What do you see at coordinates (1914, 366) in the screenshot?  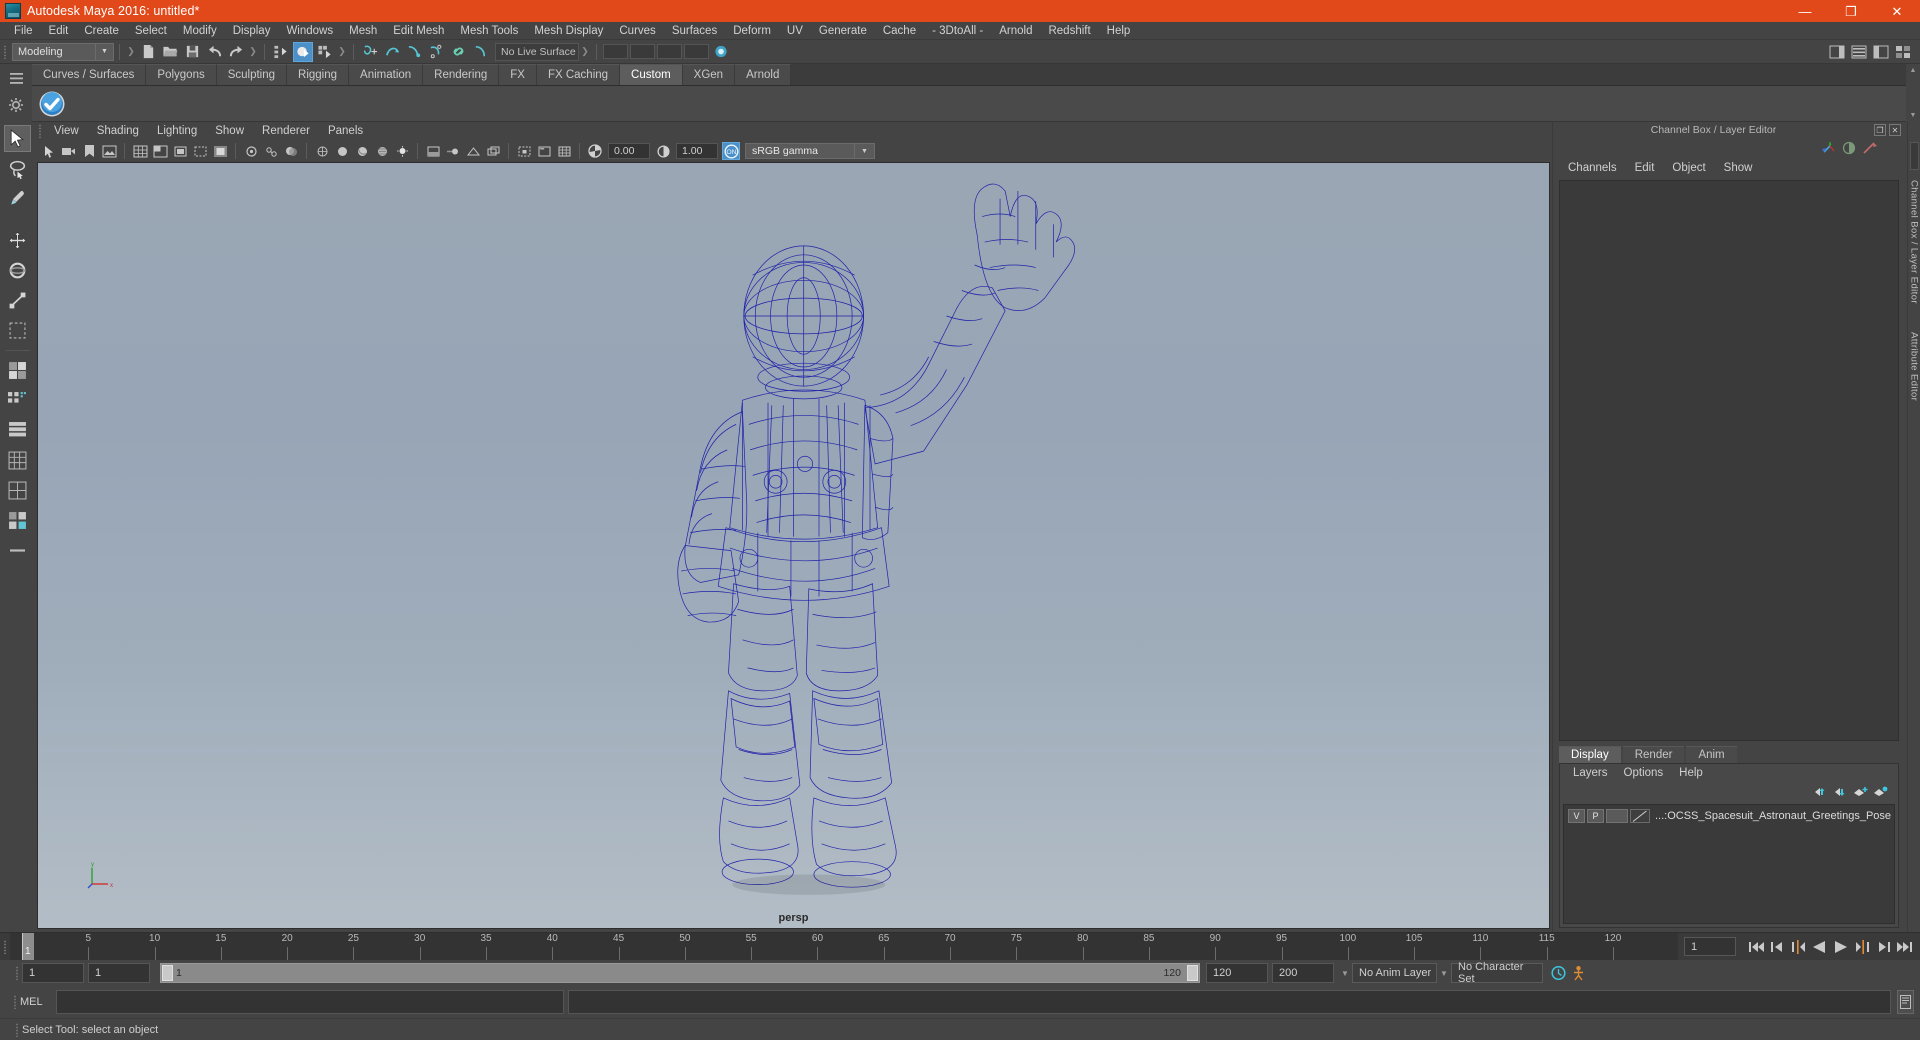 I see `vtab-attribute-editor: Attribute Editor` at bounding box center [1914, 366].